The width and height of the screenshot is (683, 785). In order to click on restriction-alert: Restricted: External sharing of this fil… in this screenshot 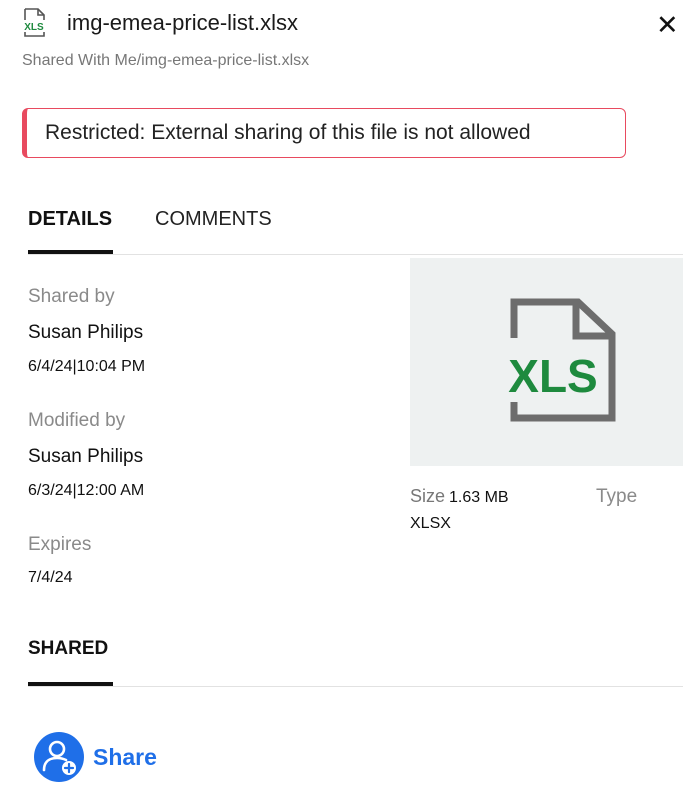, I will do `click(324, 133)`.